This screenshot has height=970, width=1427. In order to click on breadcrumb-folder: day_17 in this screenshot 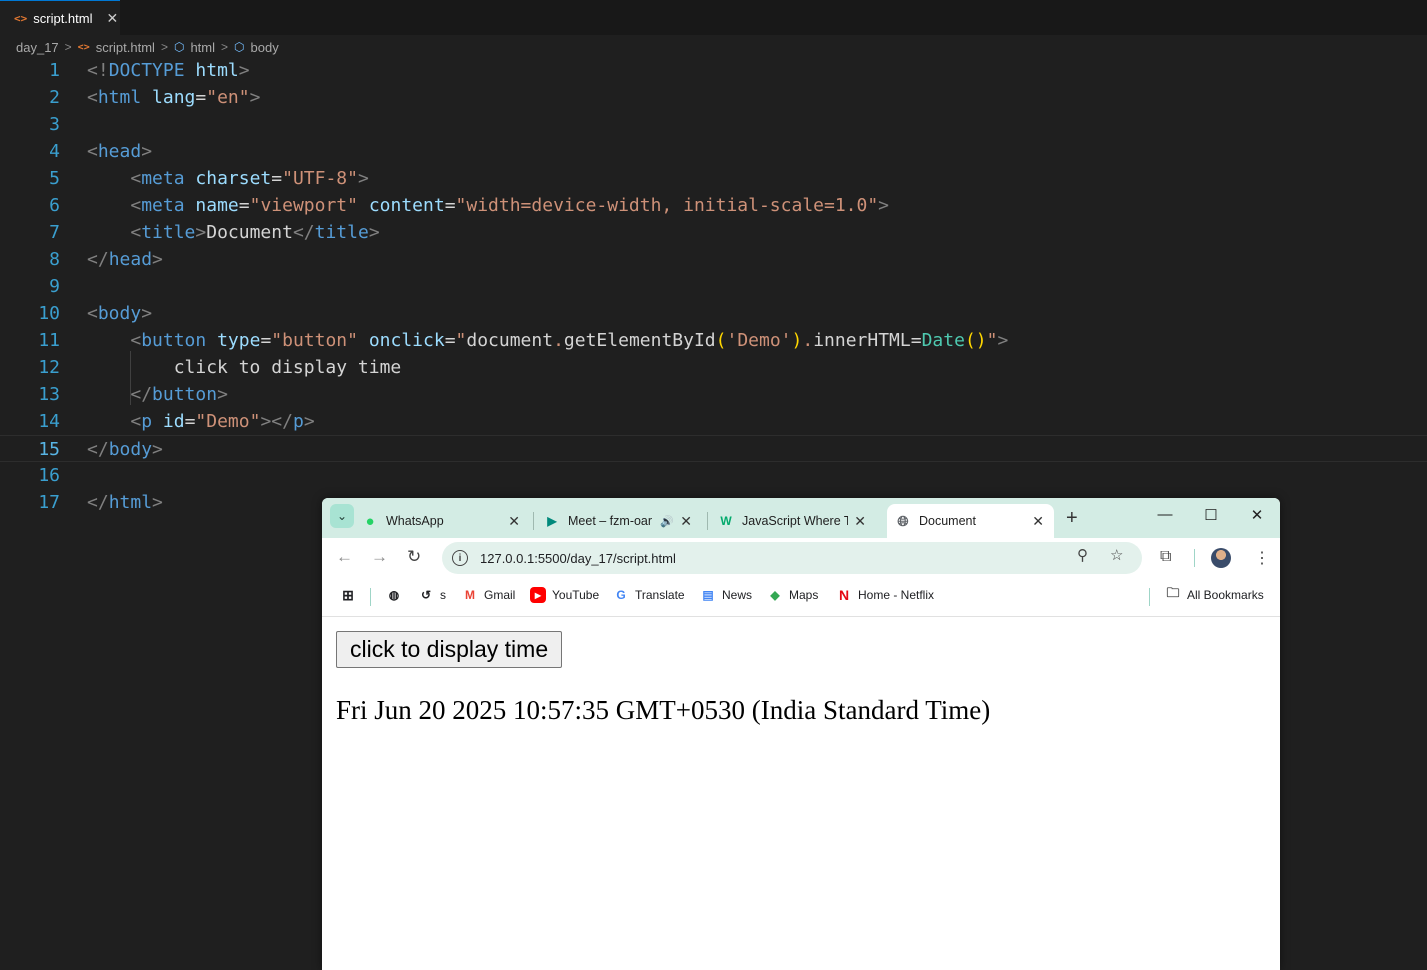, I will do `click(37, 47)`.